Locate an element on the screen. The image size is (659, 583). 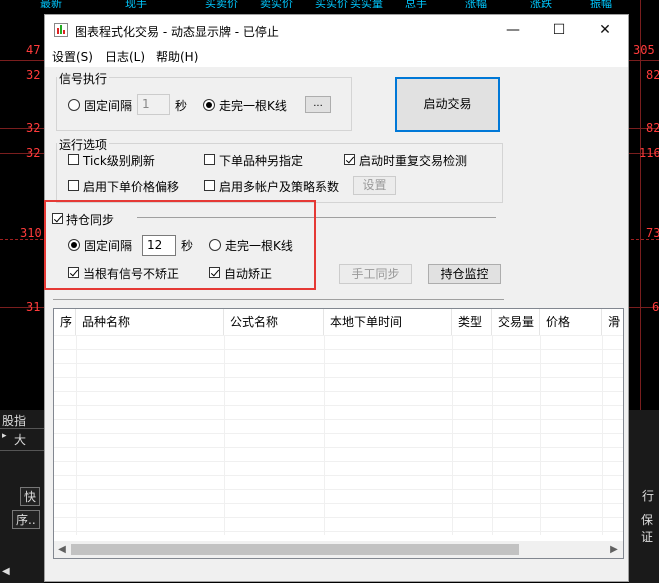
header-cell: 总手 is located at coordinates (416, 4).